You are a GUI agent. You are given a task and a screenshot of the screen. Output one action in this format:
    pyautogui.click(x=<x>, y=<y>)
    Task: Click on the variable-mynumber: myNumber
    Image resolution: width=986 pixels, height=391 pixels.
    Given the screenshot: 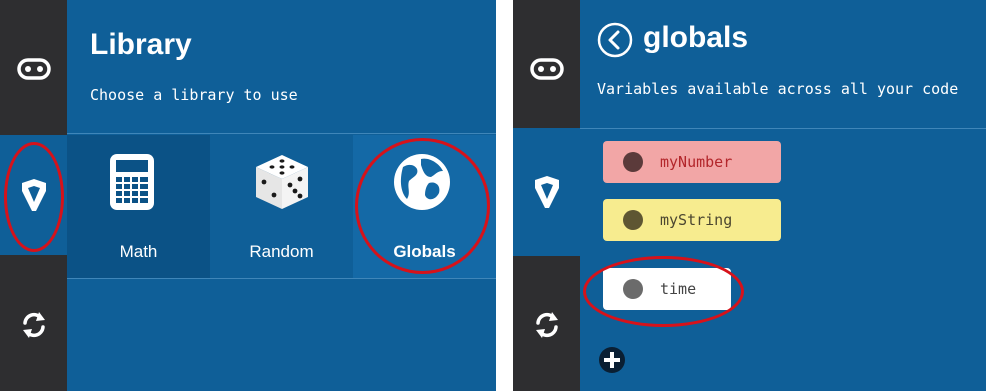 What is the action you would take?
    pyautogui.click(x=692, y=162)
    